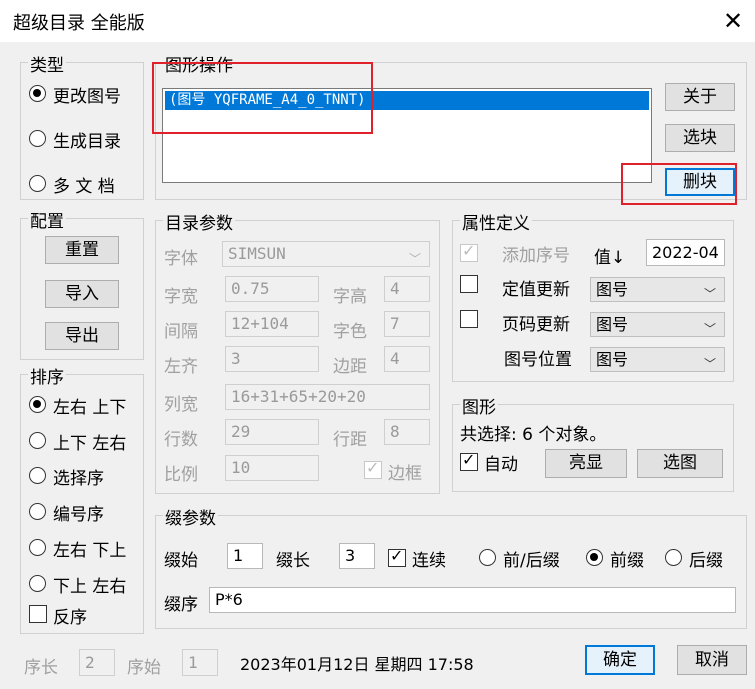  I want to click on radio-change-number, so click(37, 93).